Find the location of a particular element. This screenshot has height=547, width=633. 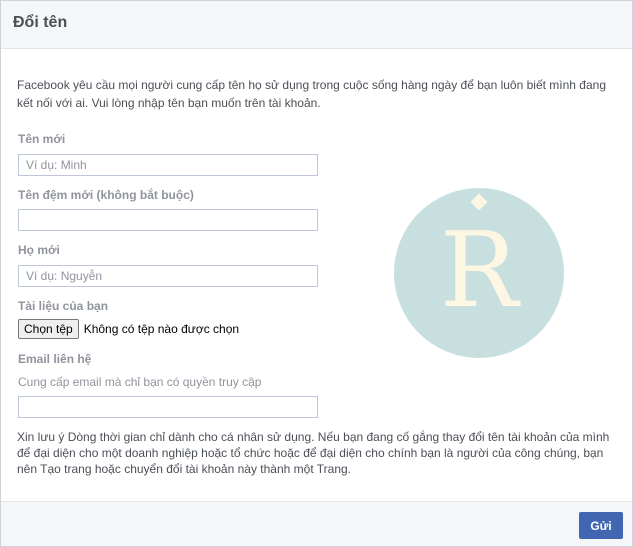

file-picker: Chọn tệp Không có tệp nào được chọn is located at coordinates (128, 329).